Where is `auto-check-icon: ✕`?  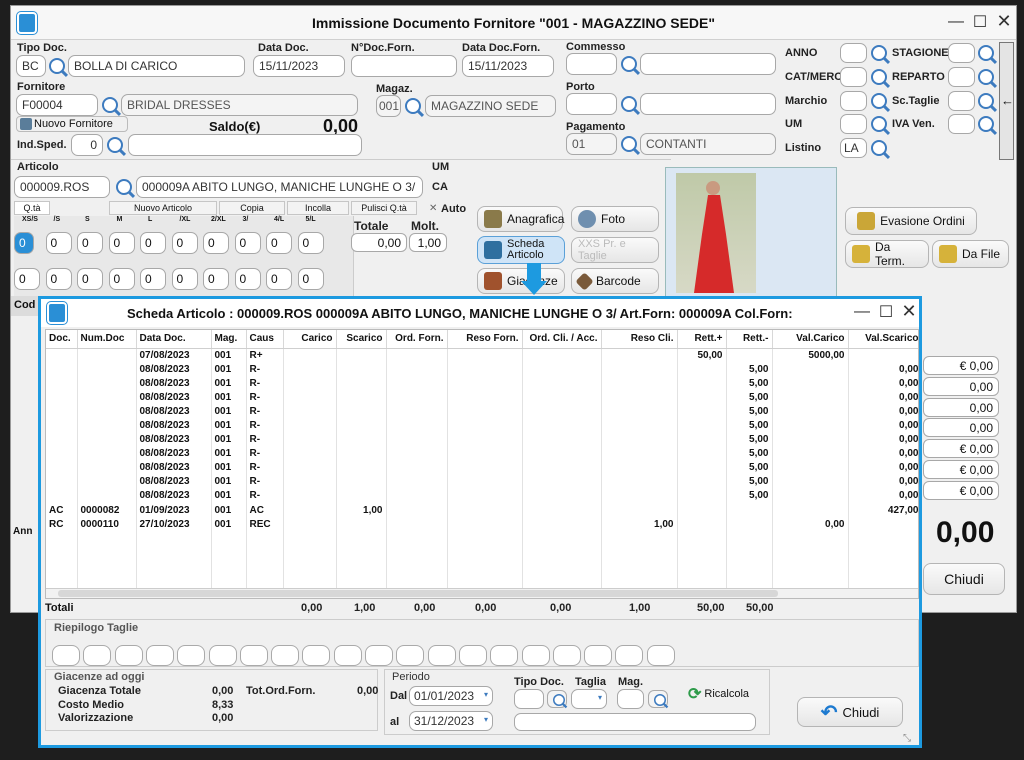
auto-check-icon: ✕ is located at coordinates (433, 208).